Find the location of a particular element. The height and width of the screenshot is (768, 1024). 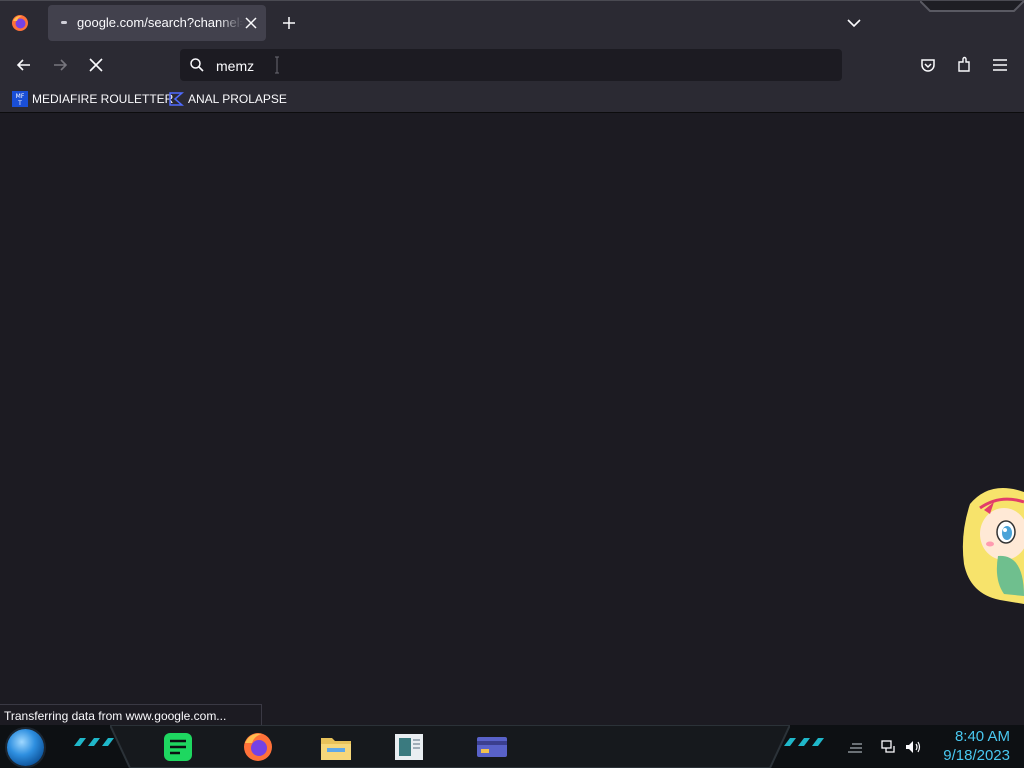

new-tab-button is located at coordinates (289, 23).